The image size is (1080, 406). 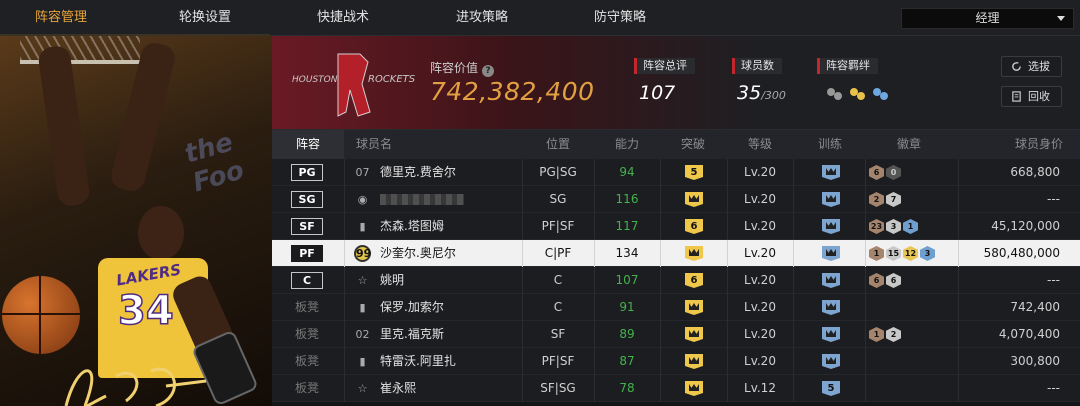 What do you see at coordinates (910, 253) in the screenshot?
I see `badge-icon: 12` at bounding box center [910, 253].